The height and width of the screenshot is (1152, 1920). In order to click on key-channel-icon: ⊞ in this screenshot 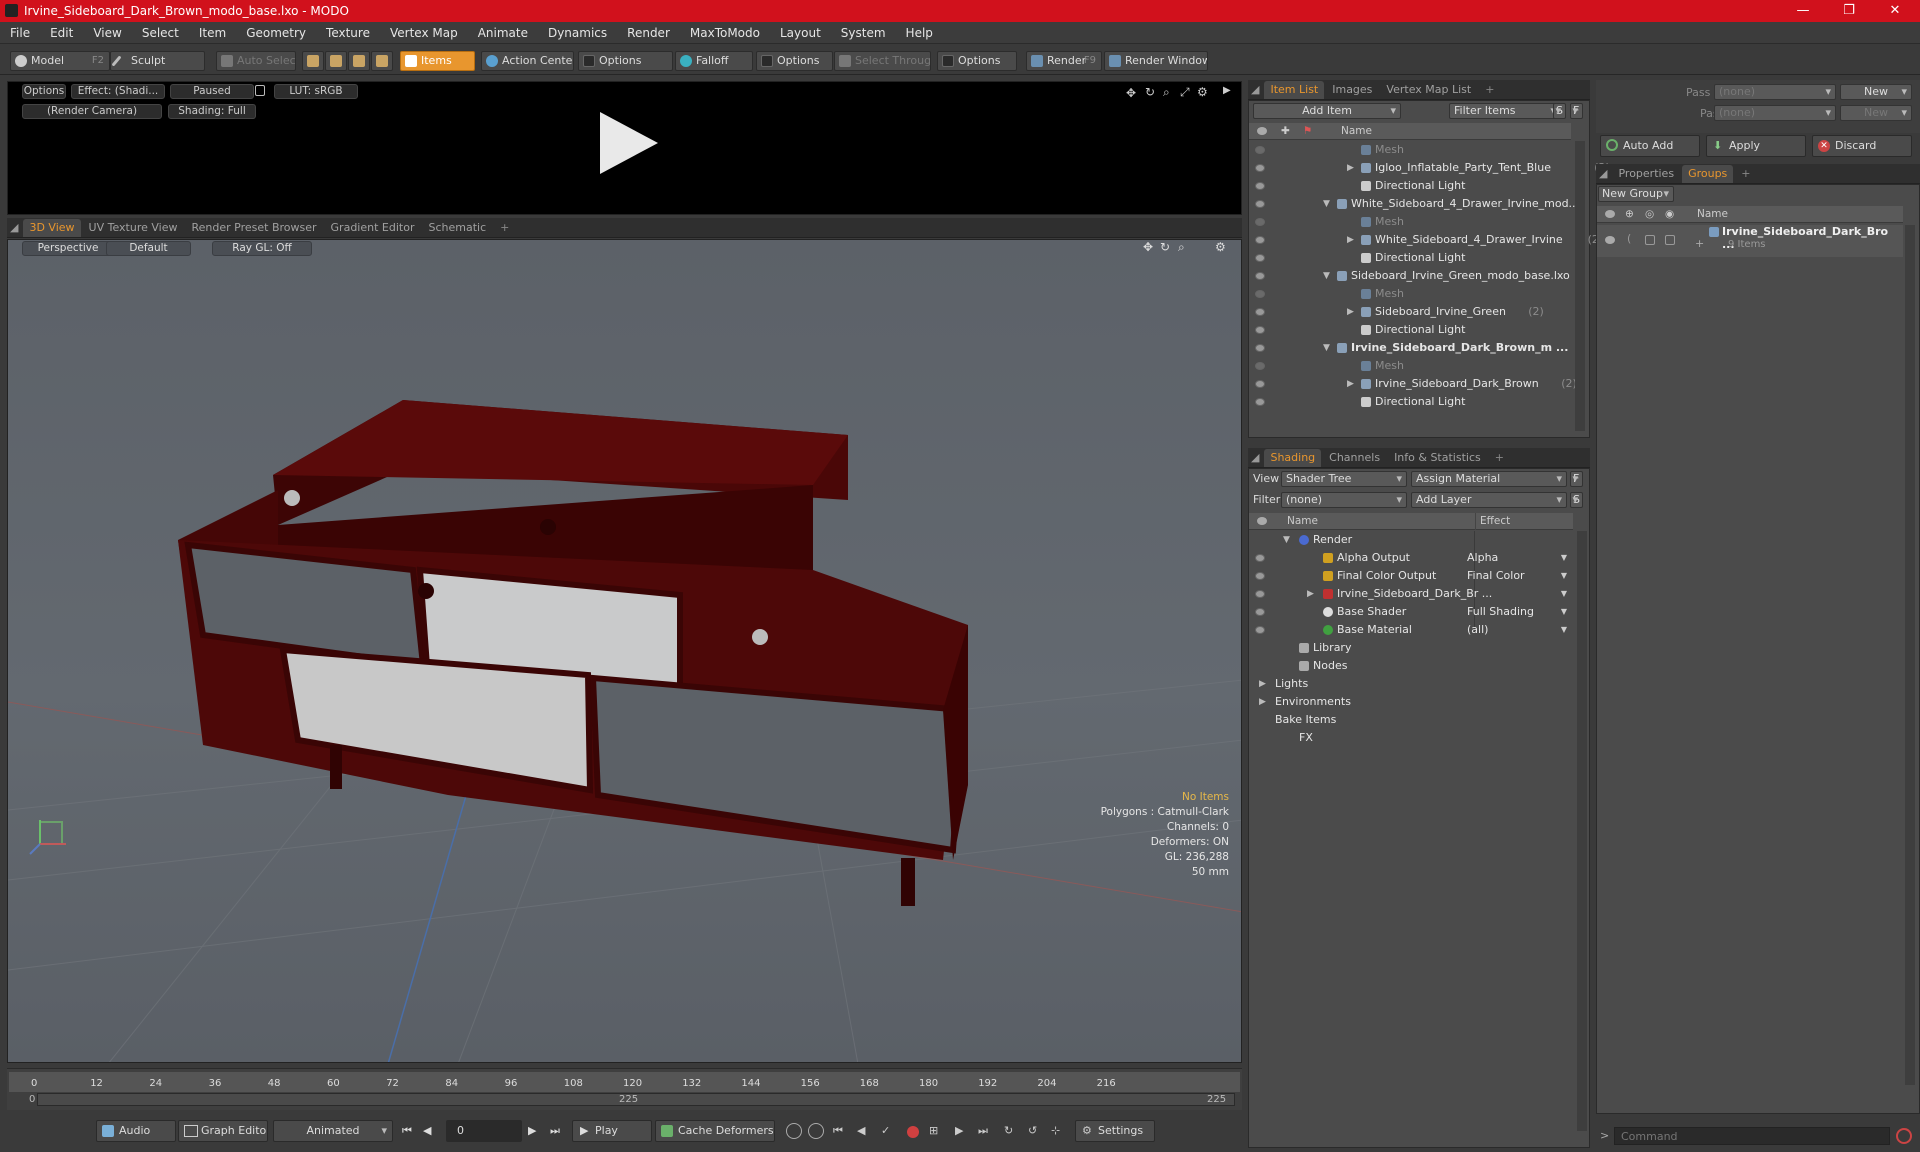, I will do `click(933, 1130)`.